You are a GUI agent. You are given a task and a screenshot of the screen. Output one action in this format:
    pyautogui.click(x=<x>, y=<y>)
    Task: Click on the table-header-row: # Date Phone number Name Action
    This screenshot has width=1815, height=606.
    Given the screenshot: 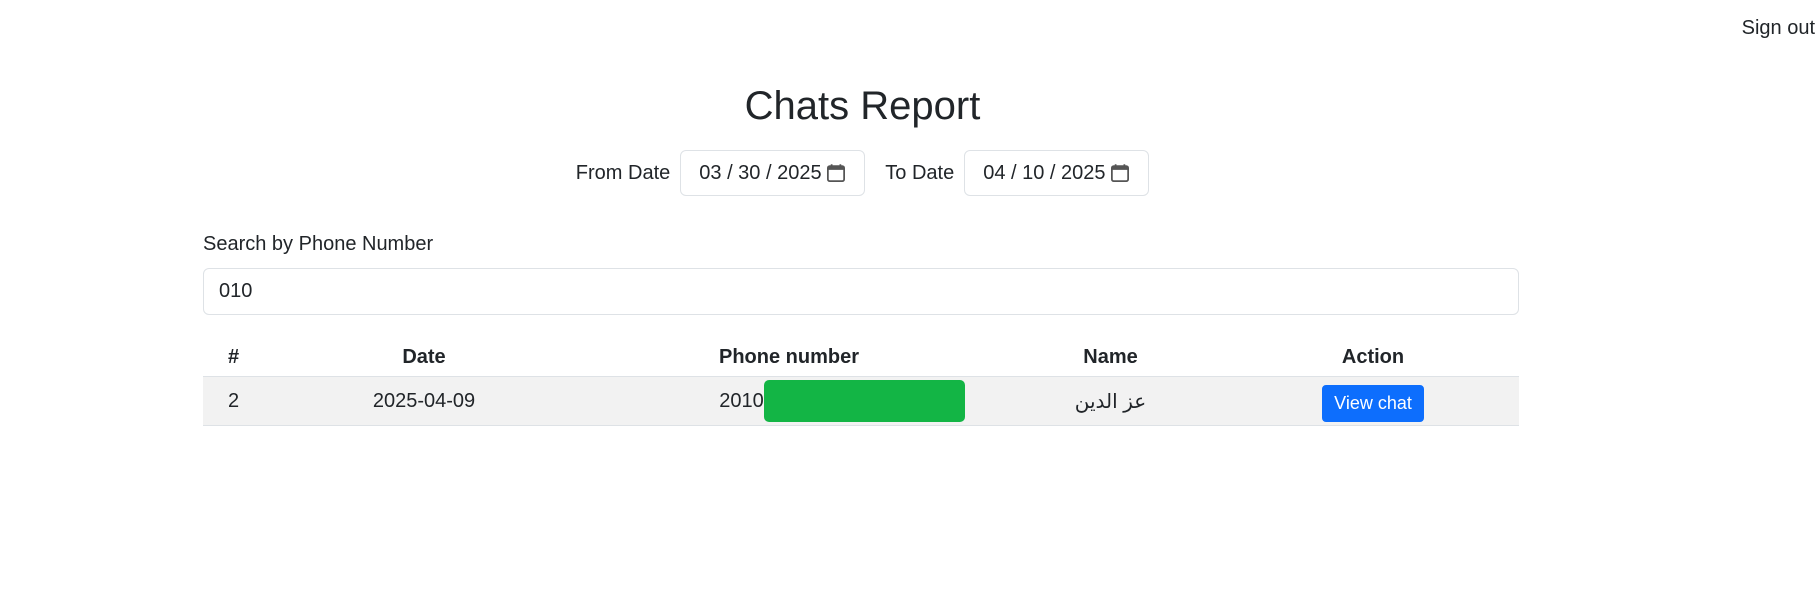 What is the action you would take?
    pyautogui.click(x=861, y=357)
    